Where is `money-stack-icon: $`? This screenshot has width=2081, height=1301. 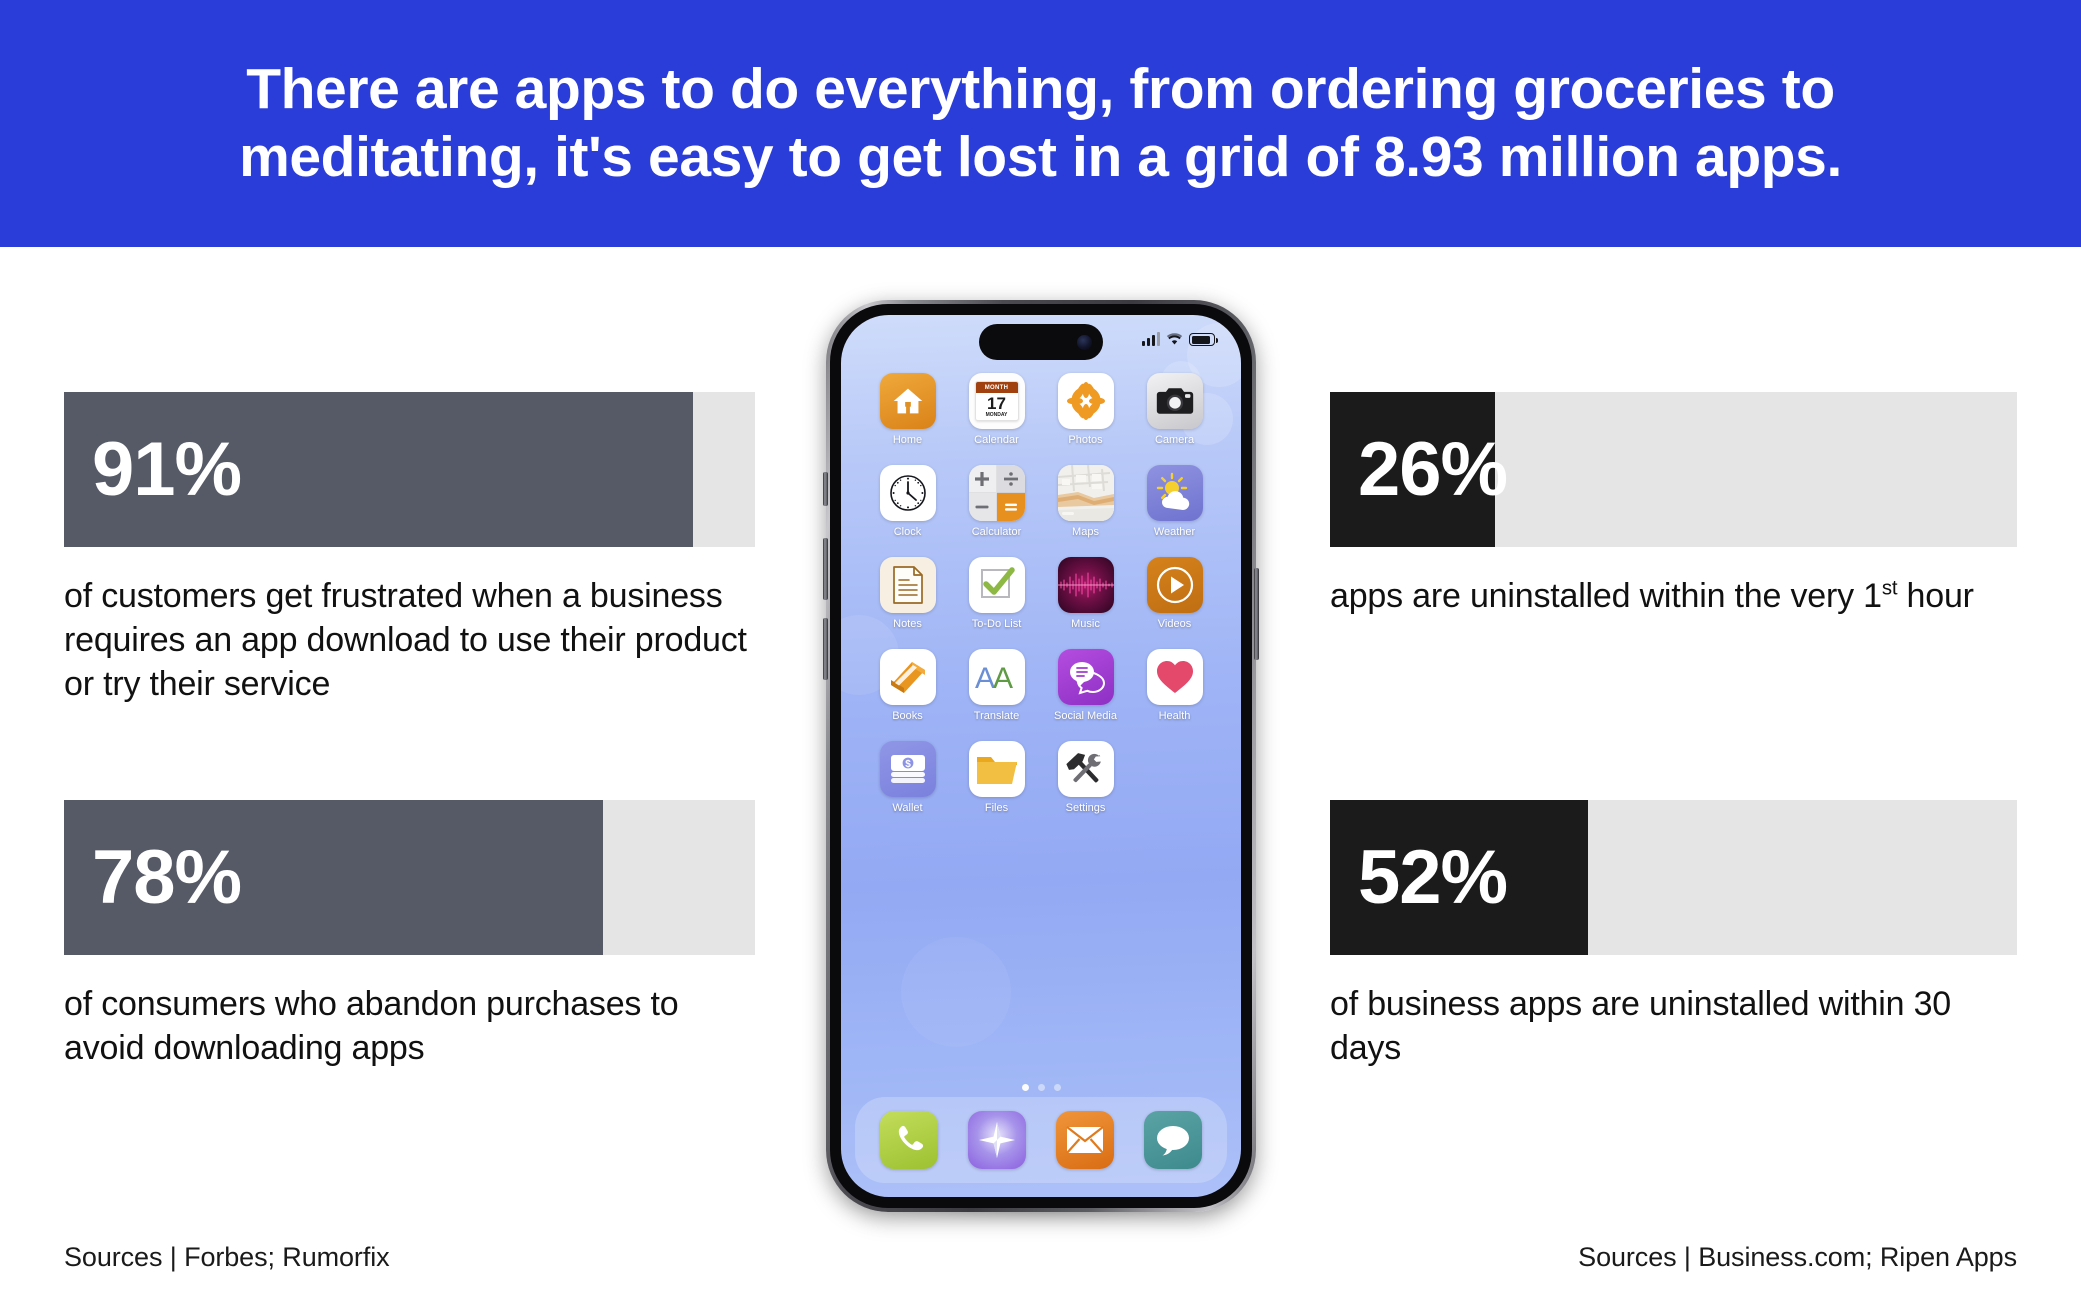 money-stack-icon: $ is located at coordinates (907, 769).